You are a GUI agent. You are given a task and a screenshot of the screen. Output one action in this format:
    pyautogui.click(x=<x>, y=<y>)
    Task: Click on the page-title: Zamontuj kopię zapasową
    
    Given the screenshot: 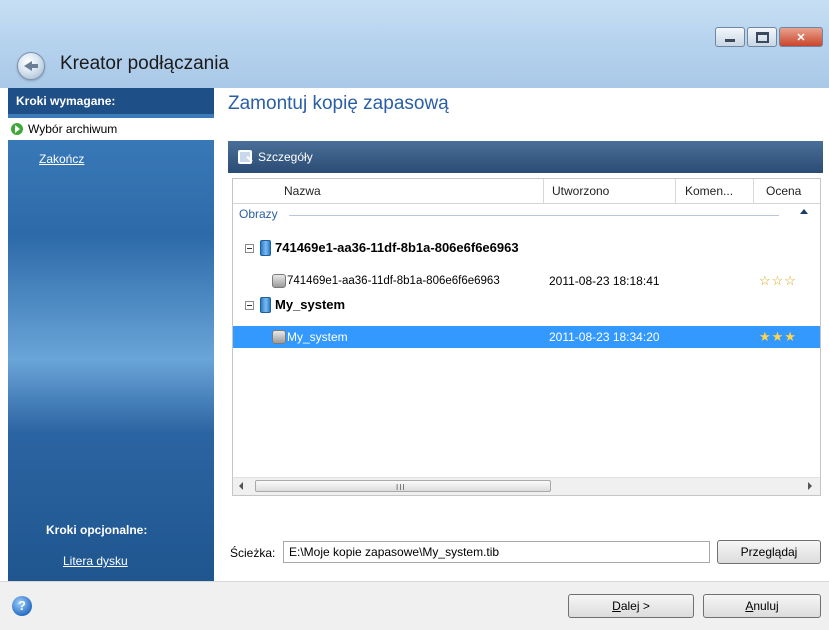 What is the action you would take?
    pyautogui.click(x=338, y=103)
    